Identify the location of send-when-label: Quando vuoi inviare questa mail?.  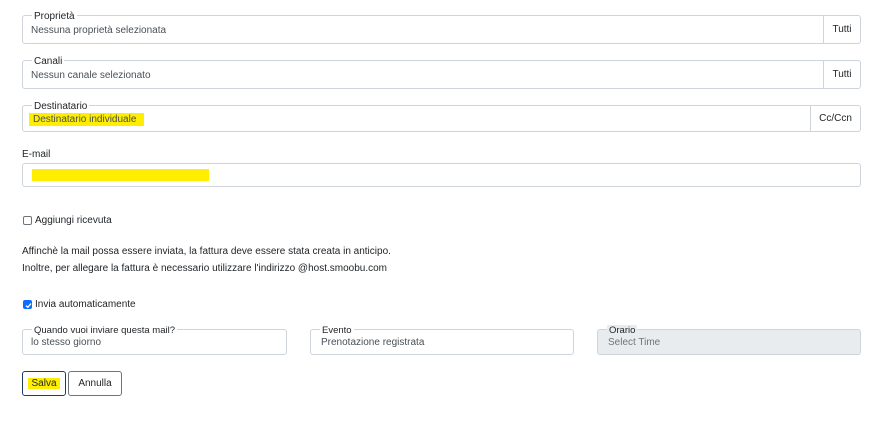
(105, 330).